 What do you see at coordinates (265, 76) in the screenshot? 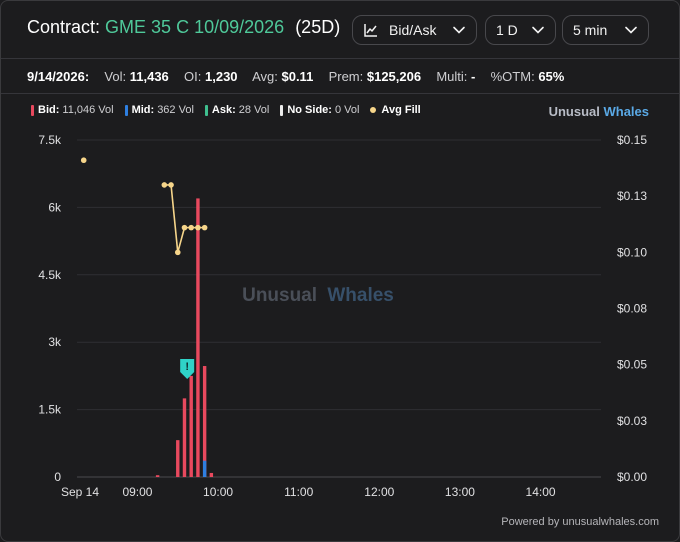
I see `avg-label: Avg:` at bounding box center [265, 76].